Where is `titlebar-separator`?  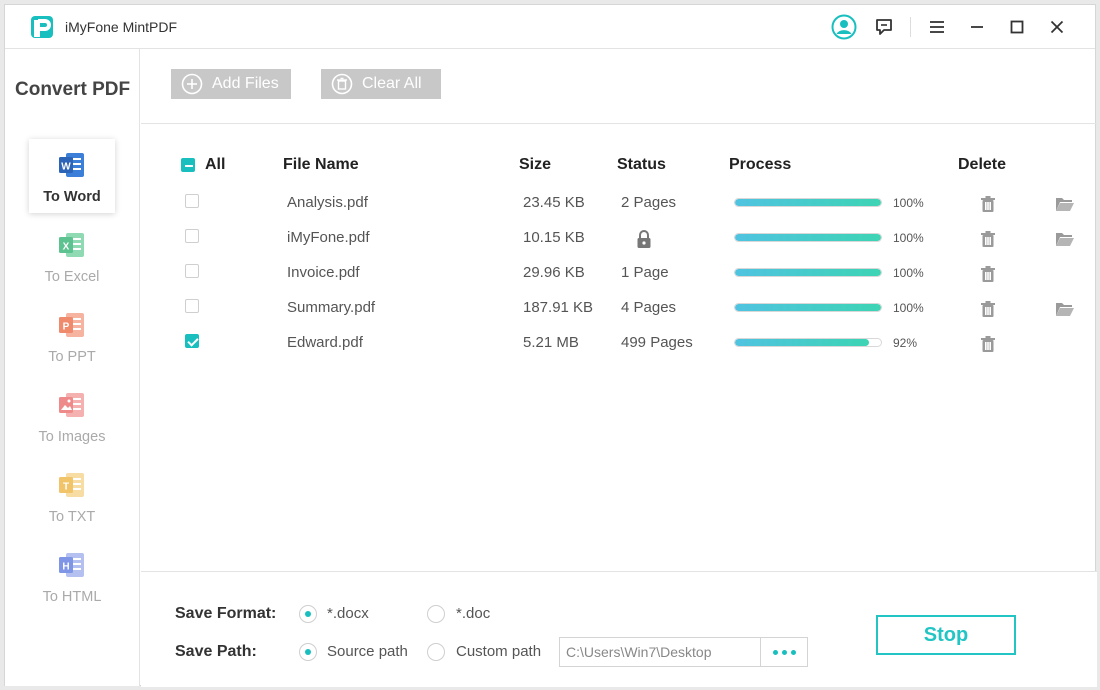
titlebar-separator is located at coordinates (910, 27).